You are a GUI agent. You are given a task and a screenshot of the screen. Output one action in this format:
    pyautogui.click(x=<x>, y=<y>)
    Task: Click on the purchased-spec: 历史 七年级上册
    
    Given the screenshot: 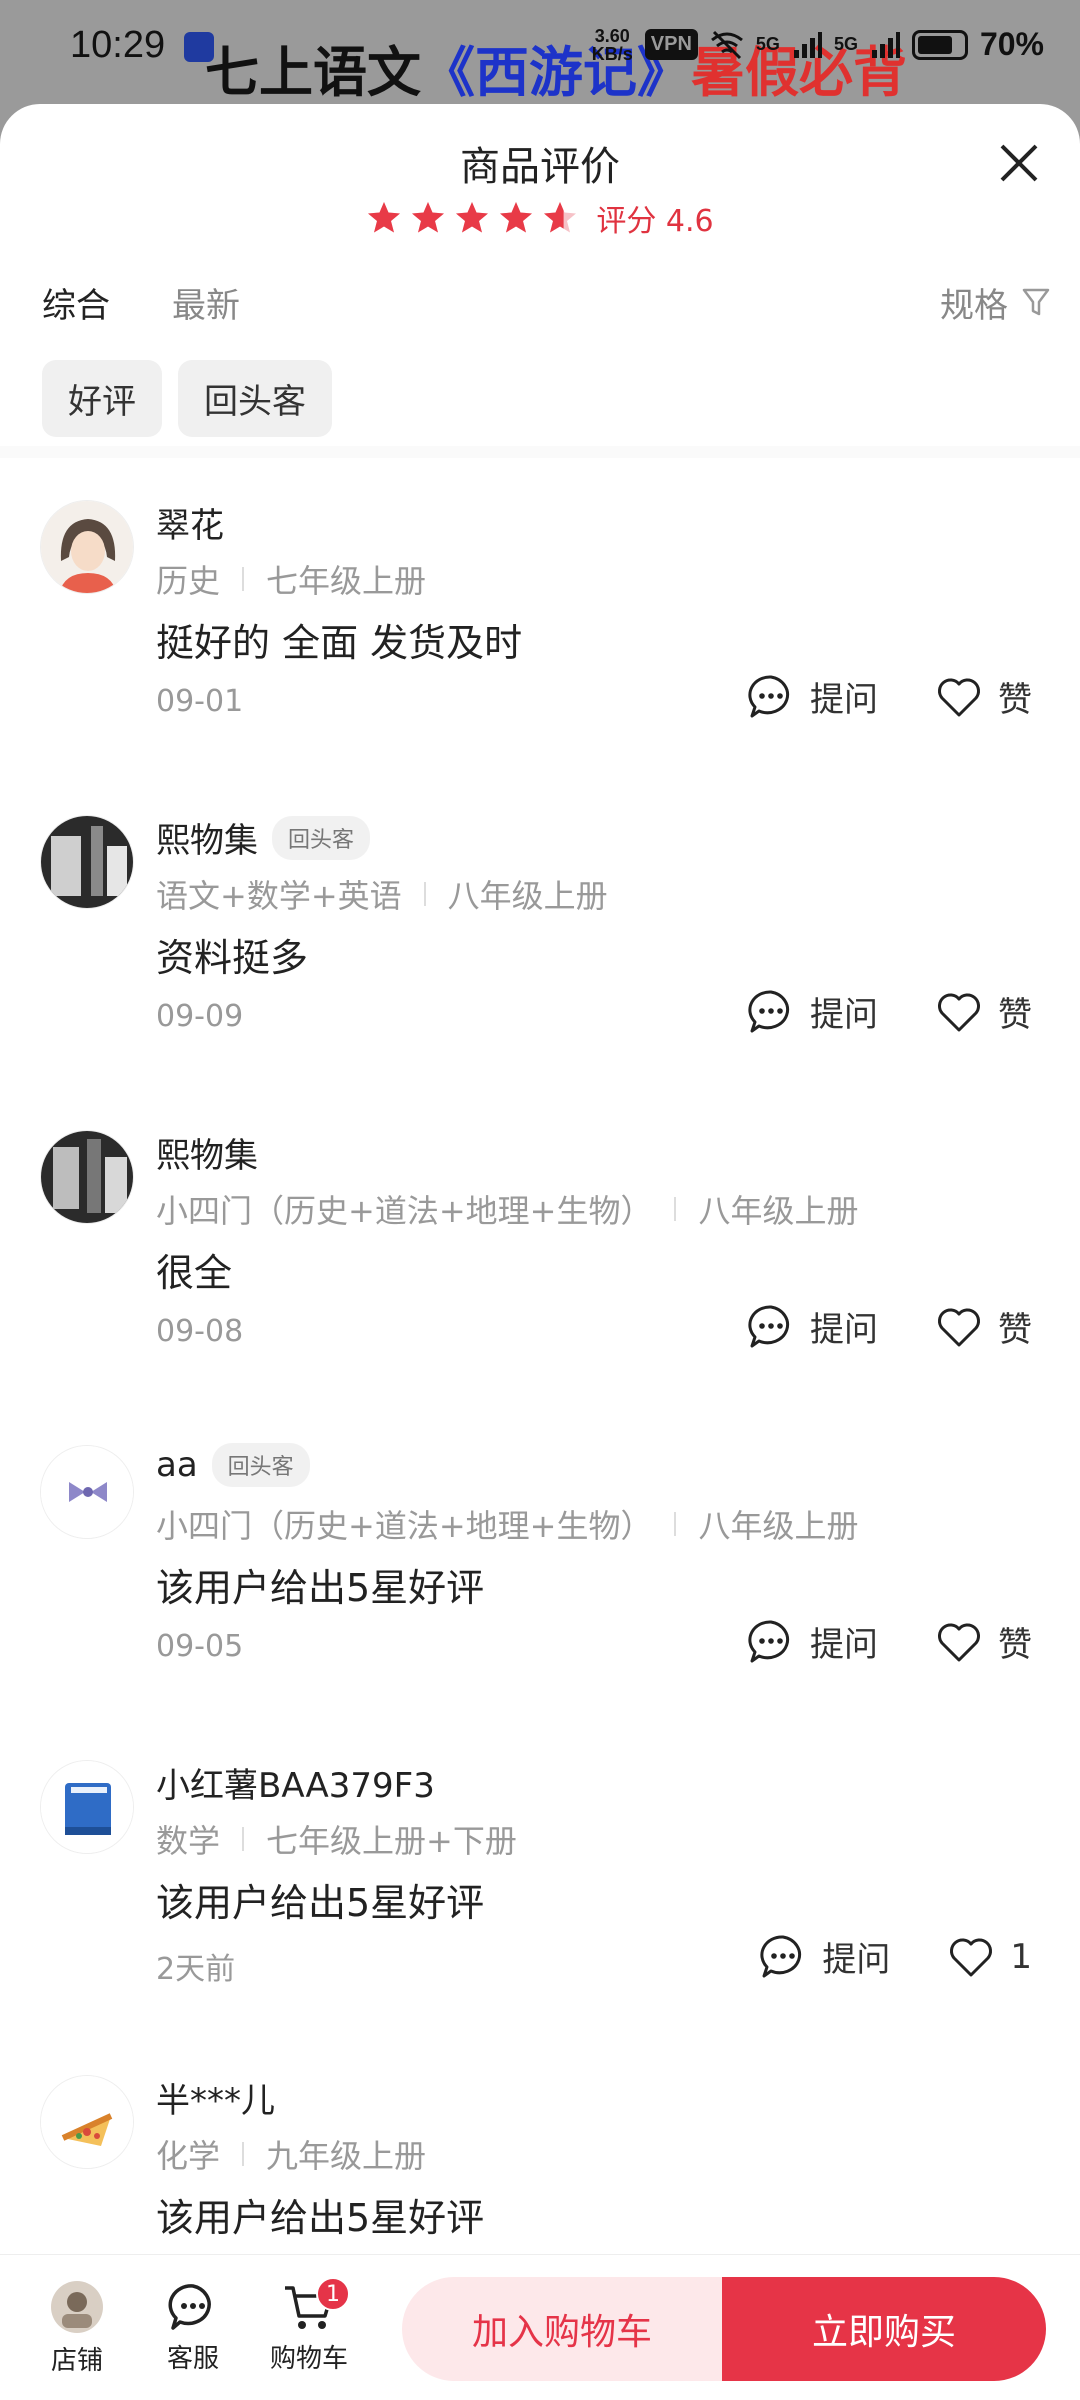 What is the action you would take?
    pyautogui.click(x=291, y=579)
    